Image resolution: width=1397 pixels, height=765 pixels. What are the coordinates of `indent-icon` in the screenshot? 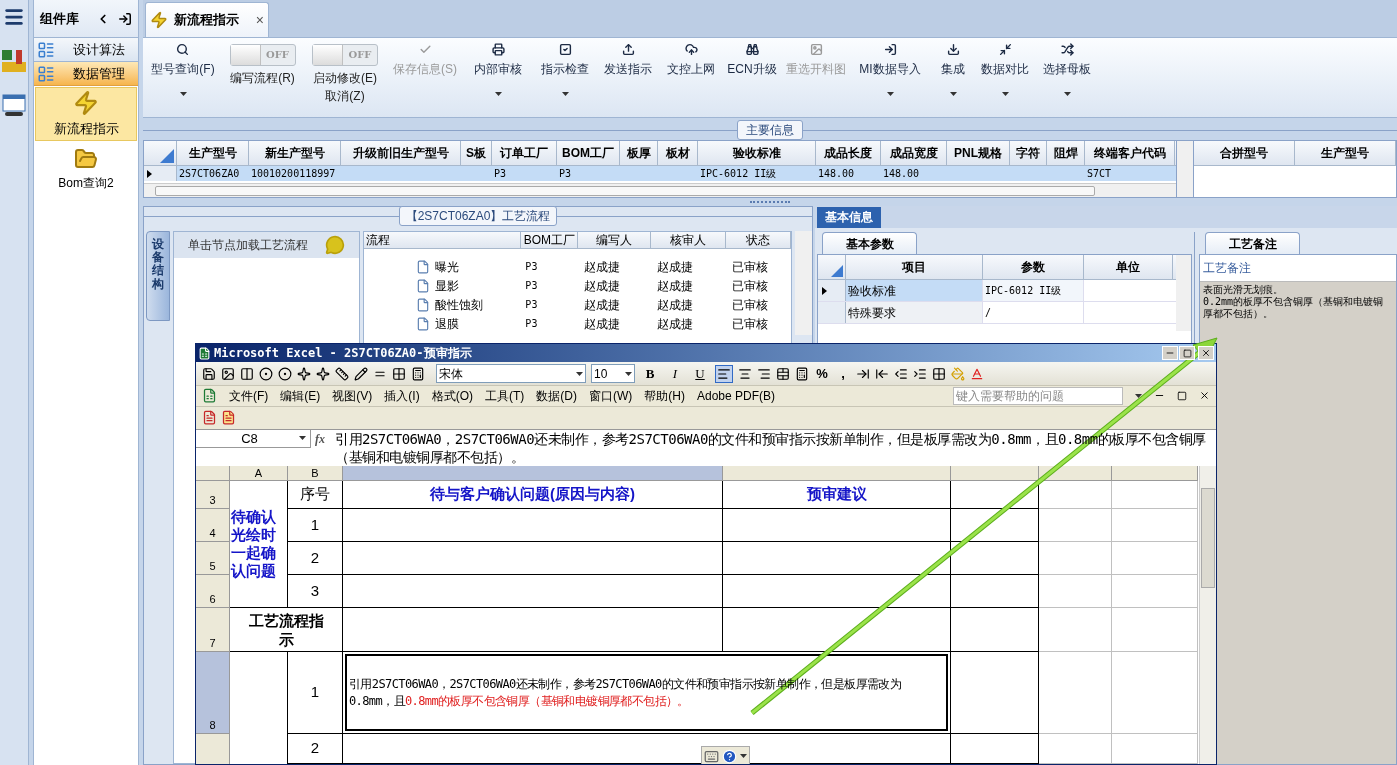 It's located at (920, 373).